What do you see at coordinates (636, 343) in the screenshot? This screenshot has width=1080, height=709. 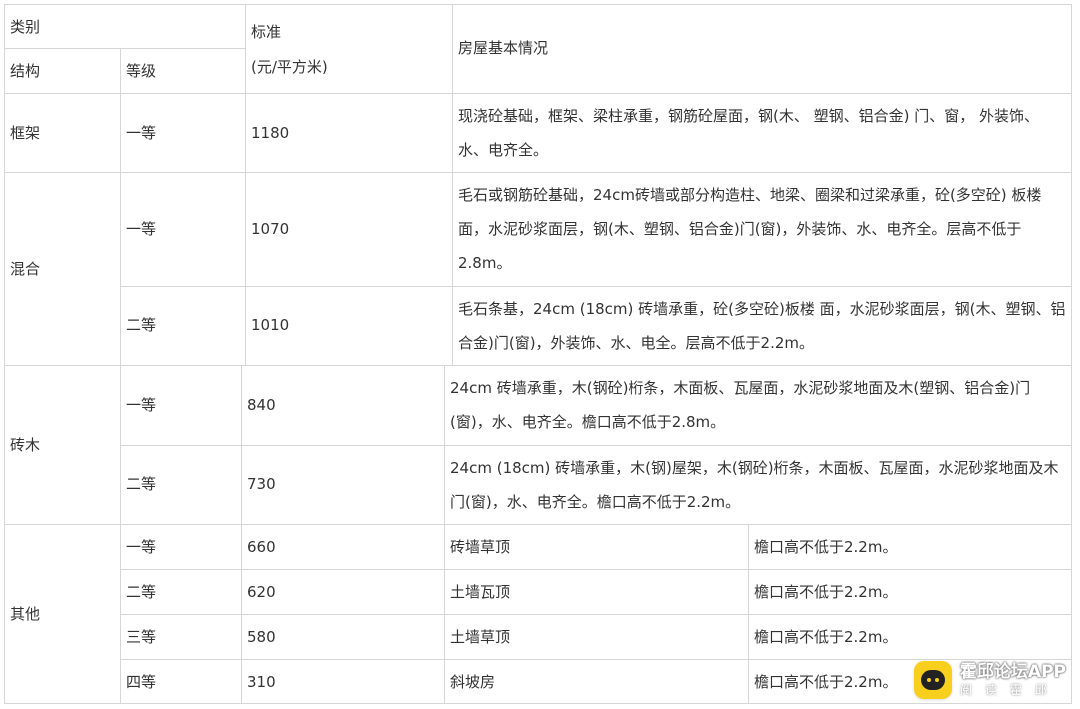 I see `description-line: 合金)门(窗)，外装饰、水、电全。层高不低于2.2m。` at bounding box center [636, 343].